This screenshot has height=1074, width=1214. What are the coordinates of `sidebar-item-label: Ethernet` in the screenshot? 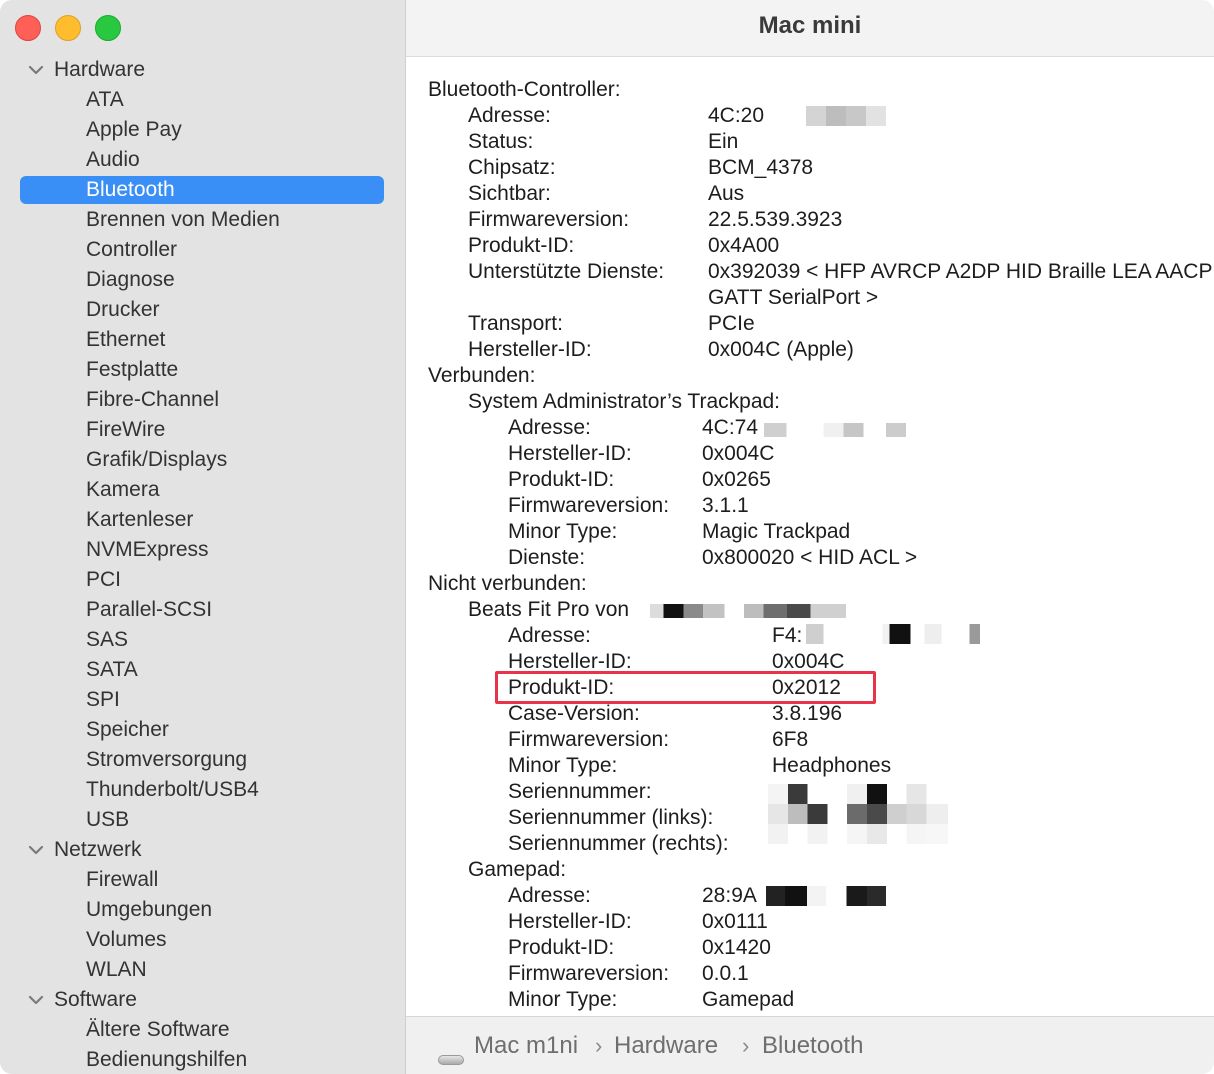 It's located at (126, 339).